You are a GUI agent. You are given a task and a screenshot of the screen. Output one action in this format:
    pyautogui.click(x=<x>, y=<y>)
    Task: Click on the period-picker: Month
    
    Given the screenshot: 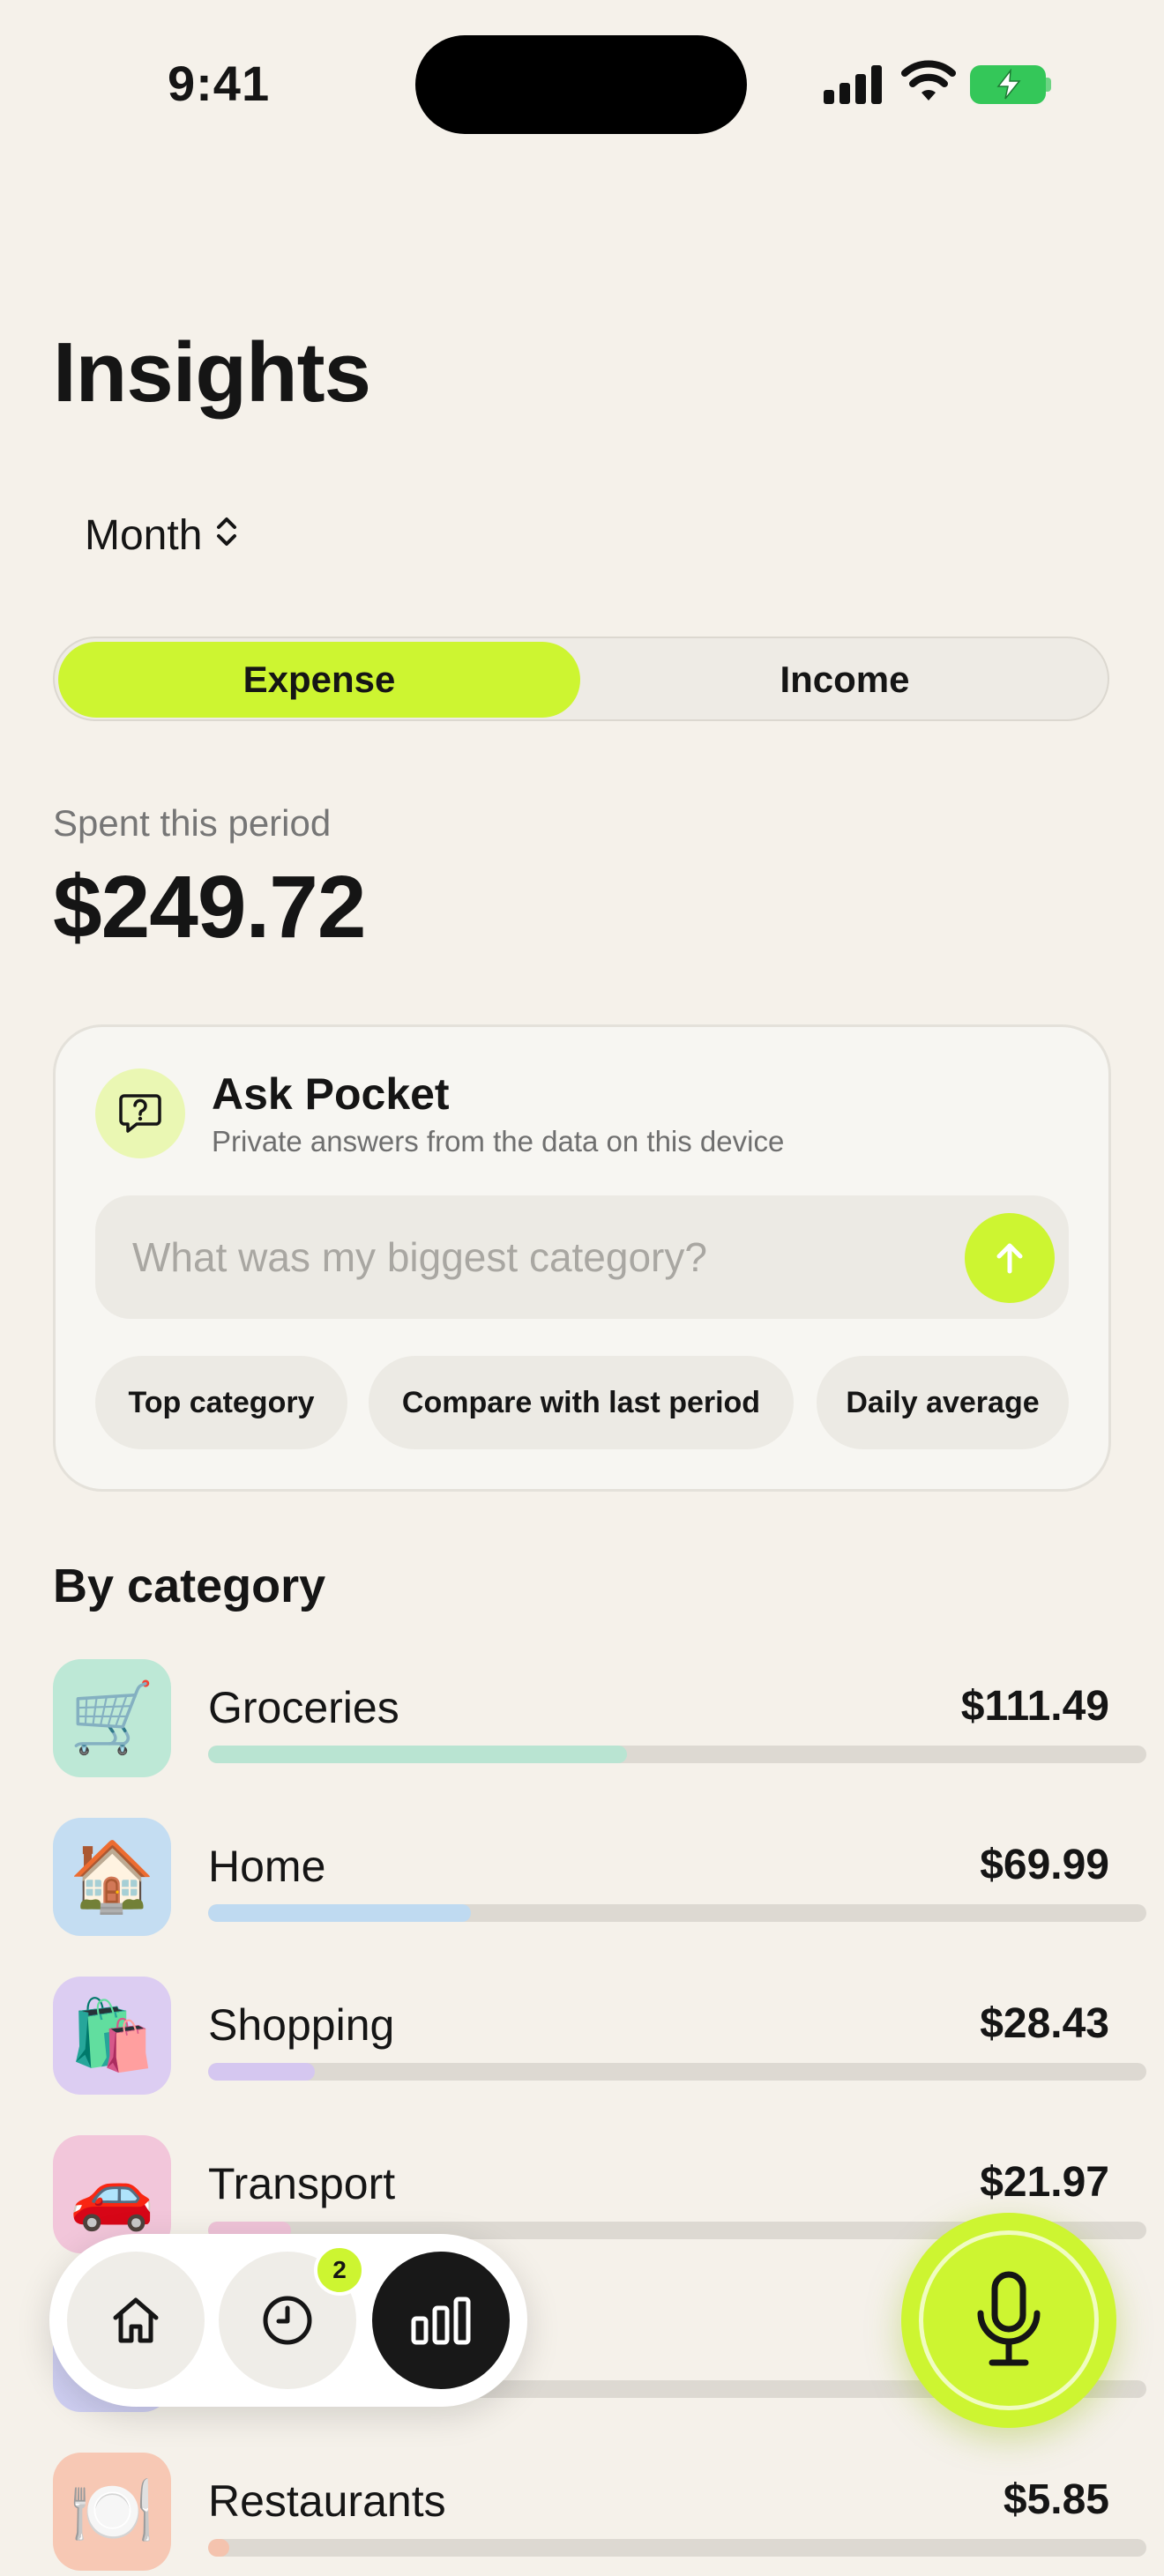 What is the action you would take?
    pyautogui.click(x=162, y=535)
    